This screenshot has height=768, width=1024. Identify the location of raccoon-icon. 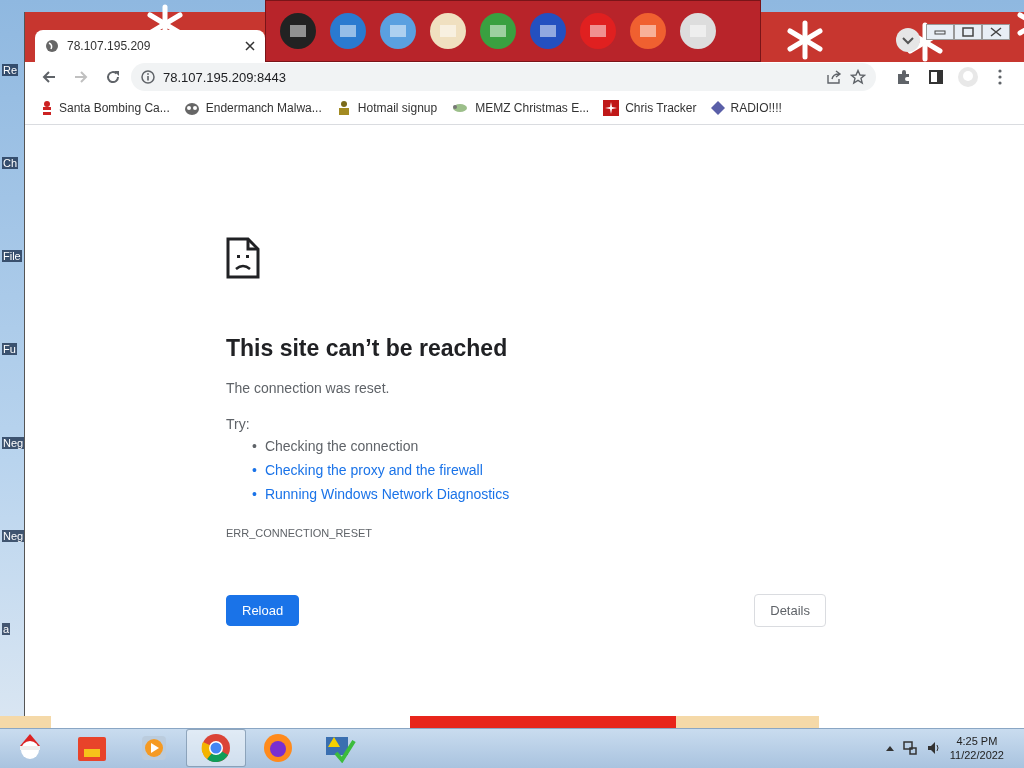
(191, 108).